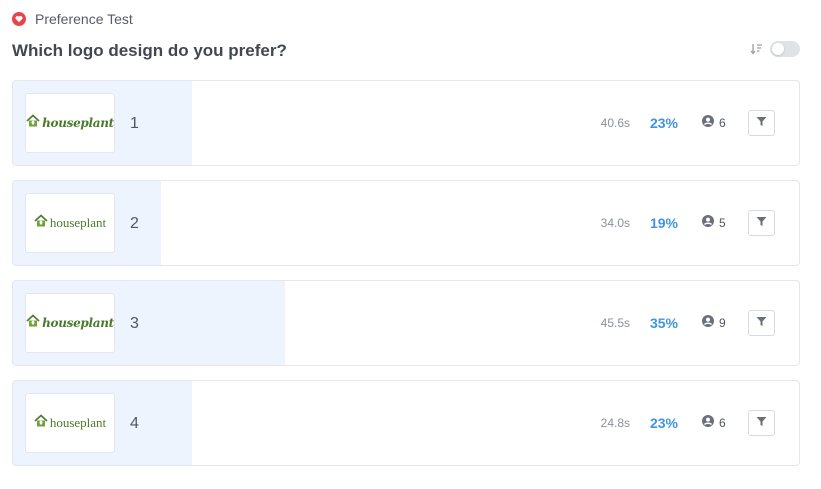  What do you see at coordinates (715, 323) in the screenshot?
I see `voter-count-group: 9` at bounding box center [715, 323].